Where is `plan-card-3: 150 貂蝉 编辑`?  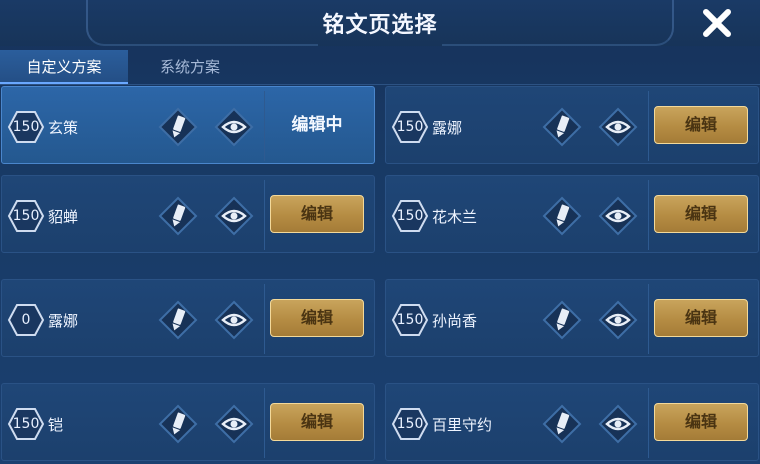
plan-card-3: 150 貂蝉 编辑 is located at coordinates (188, 214).